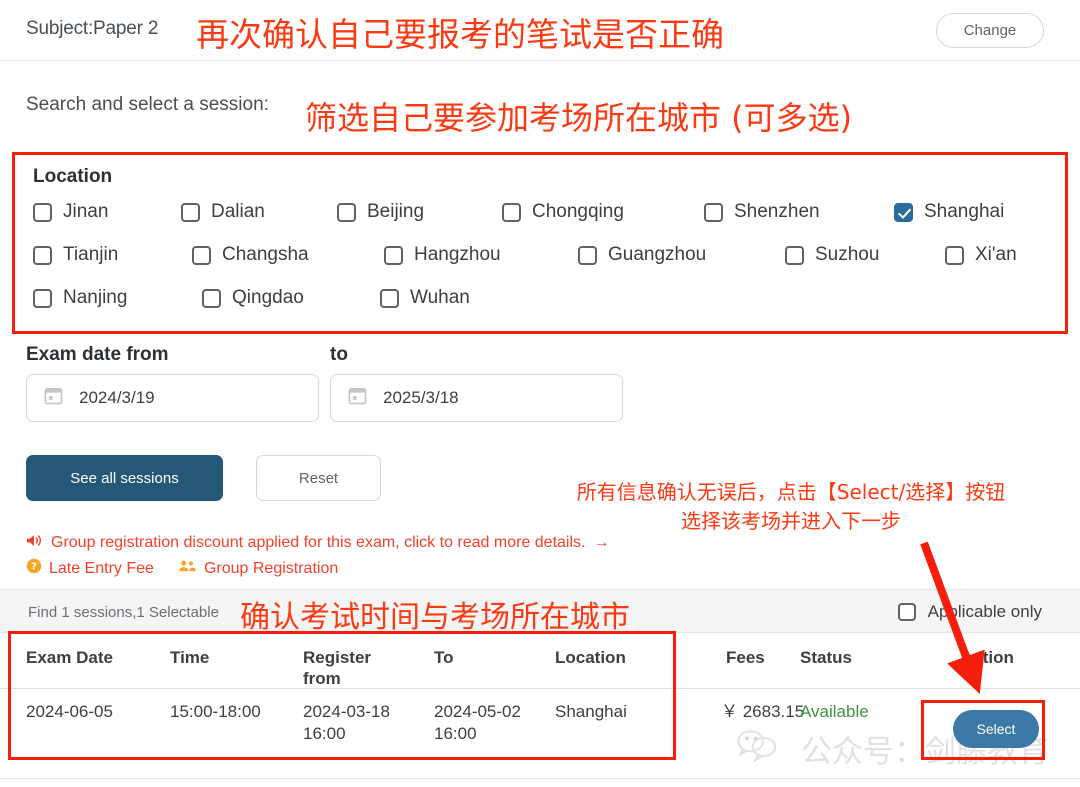  I want to click on location-checkbox-nanjing: Nanjing, so click(80, 298).